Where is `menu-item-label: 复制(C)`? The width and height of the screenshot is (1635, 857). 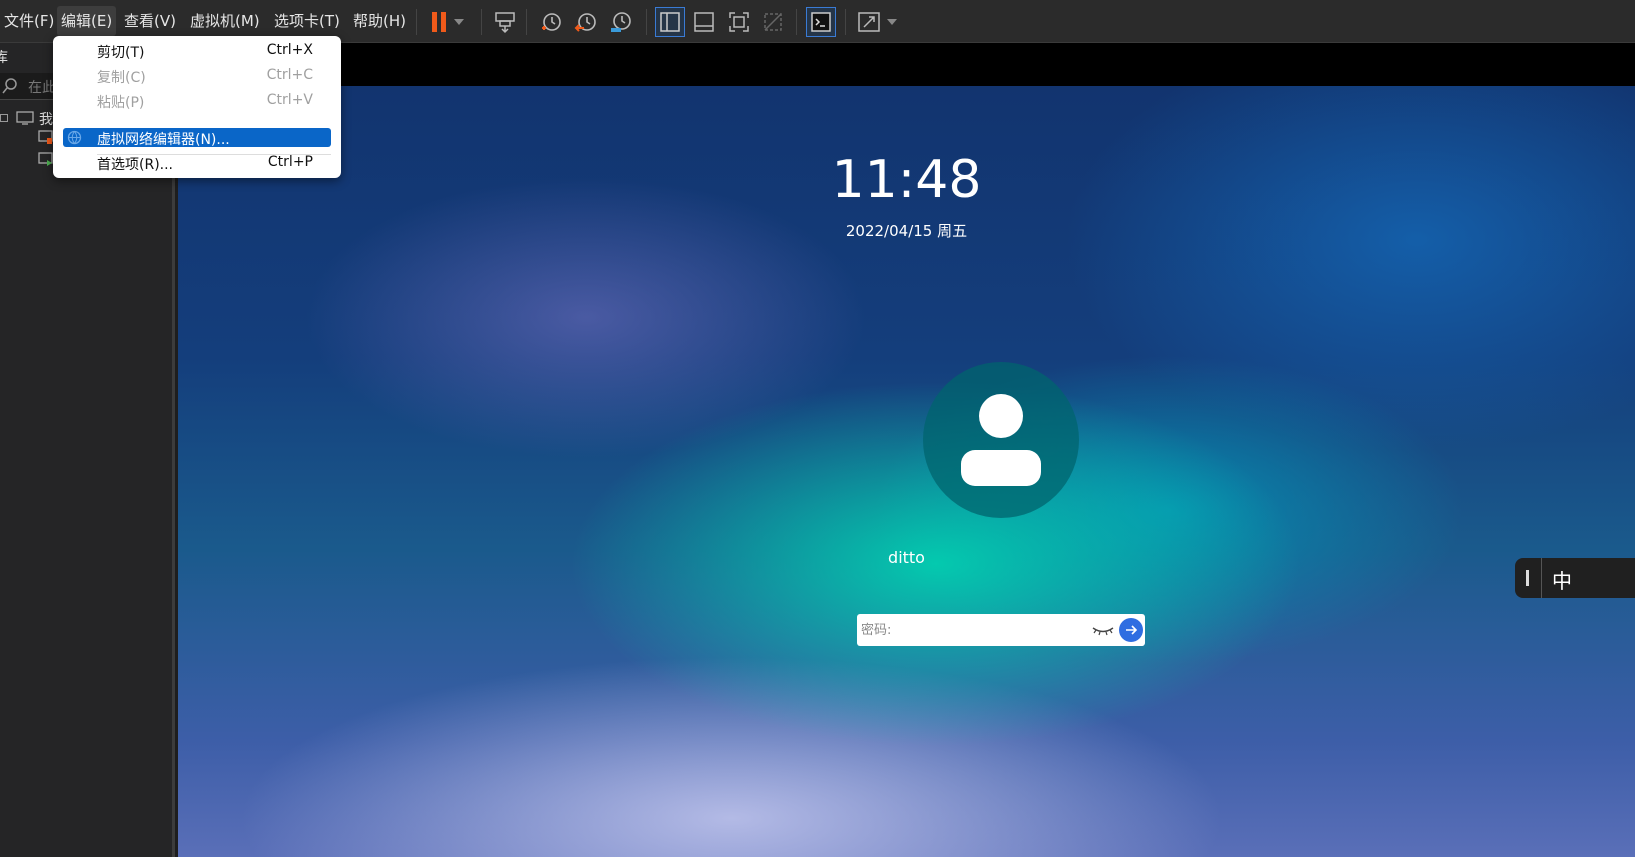
menu-item-label: 复制(C) is located at coordinates (121, 78).